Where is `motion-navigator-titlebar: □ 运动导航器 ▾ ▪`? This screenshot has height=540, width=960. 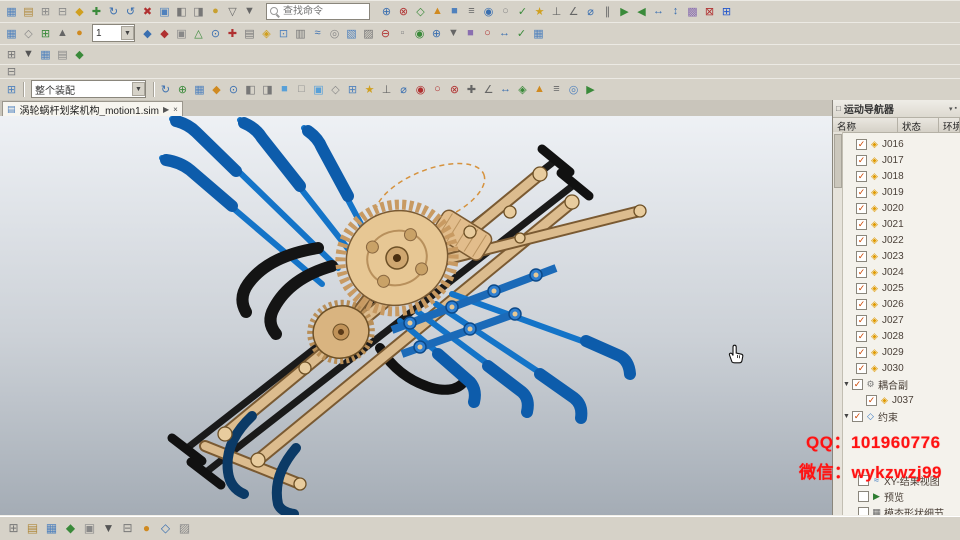
motion-navigator-titlebar: □ 运动导航器 ▾ ▪ is located at coordinates (896, 109).